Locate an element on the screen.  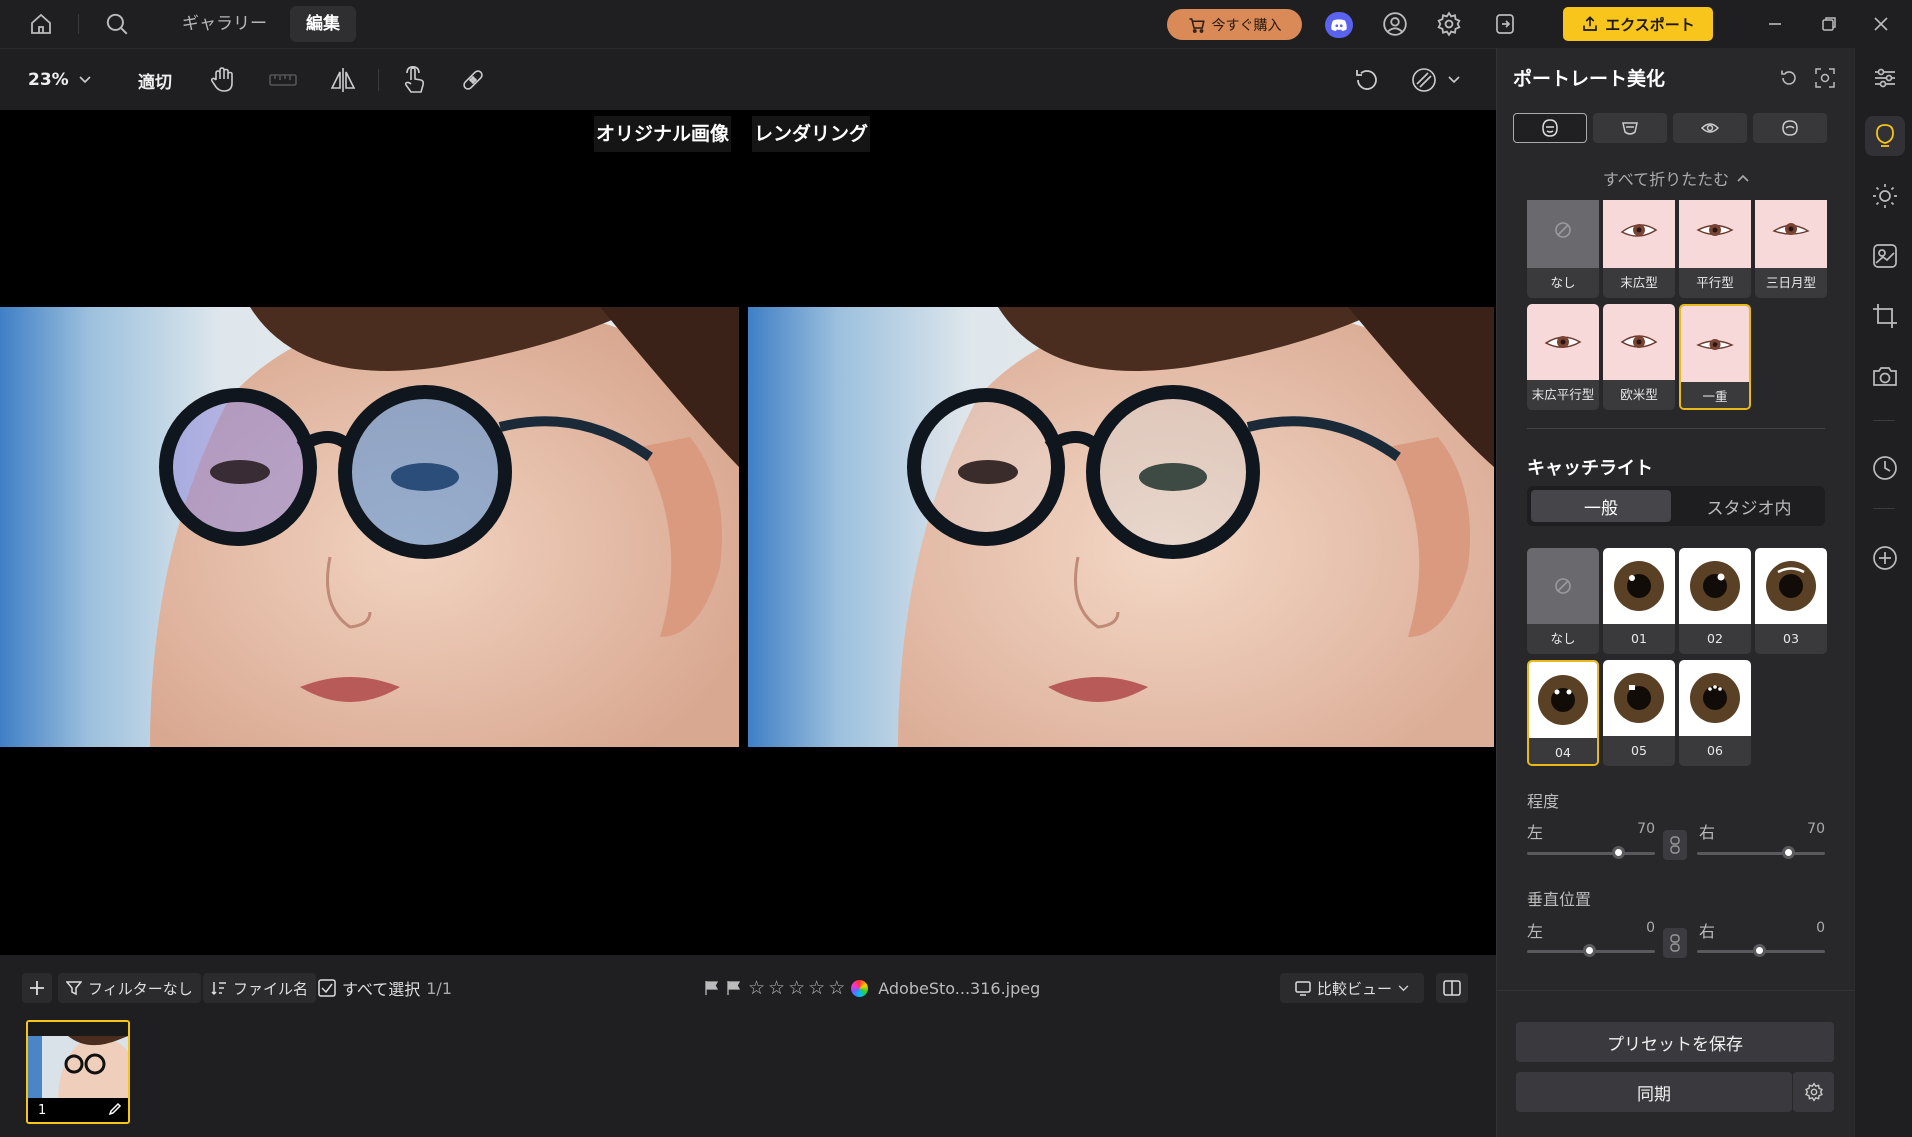
eye-shape-label: 一重 is located at coordinates (1715, 395).